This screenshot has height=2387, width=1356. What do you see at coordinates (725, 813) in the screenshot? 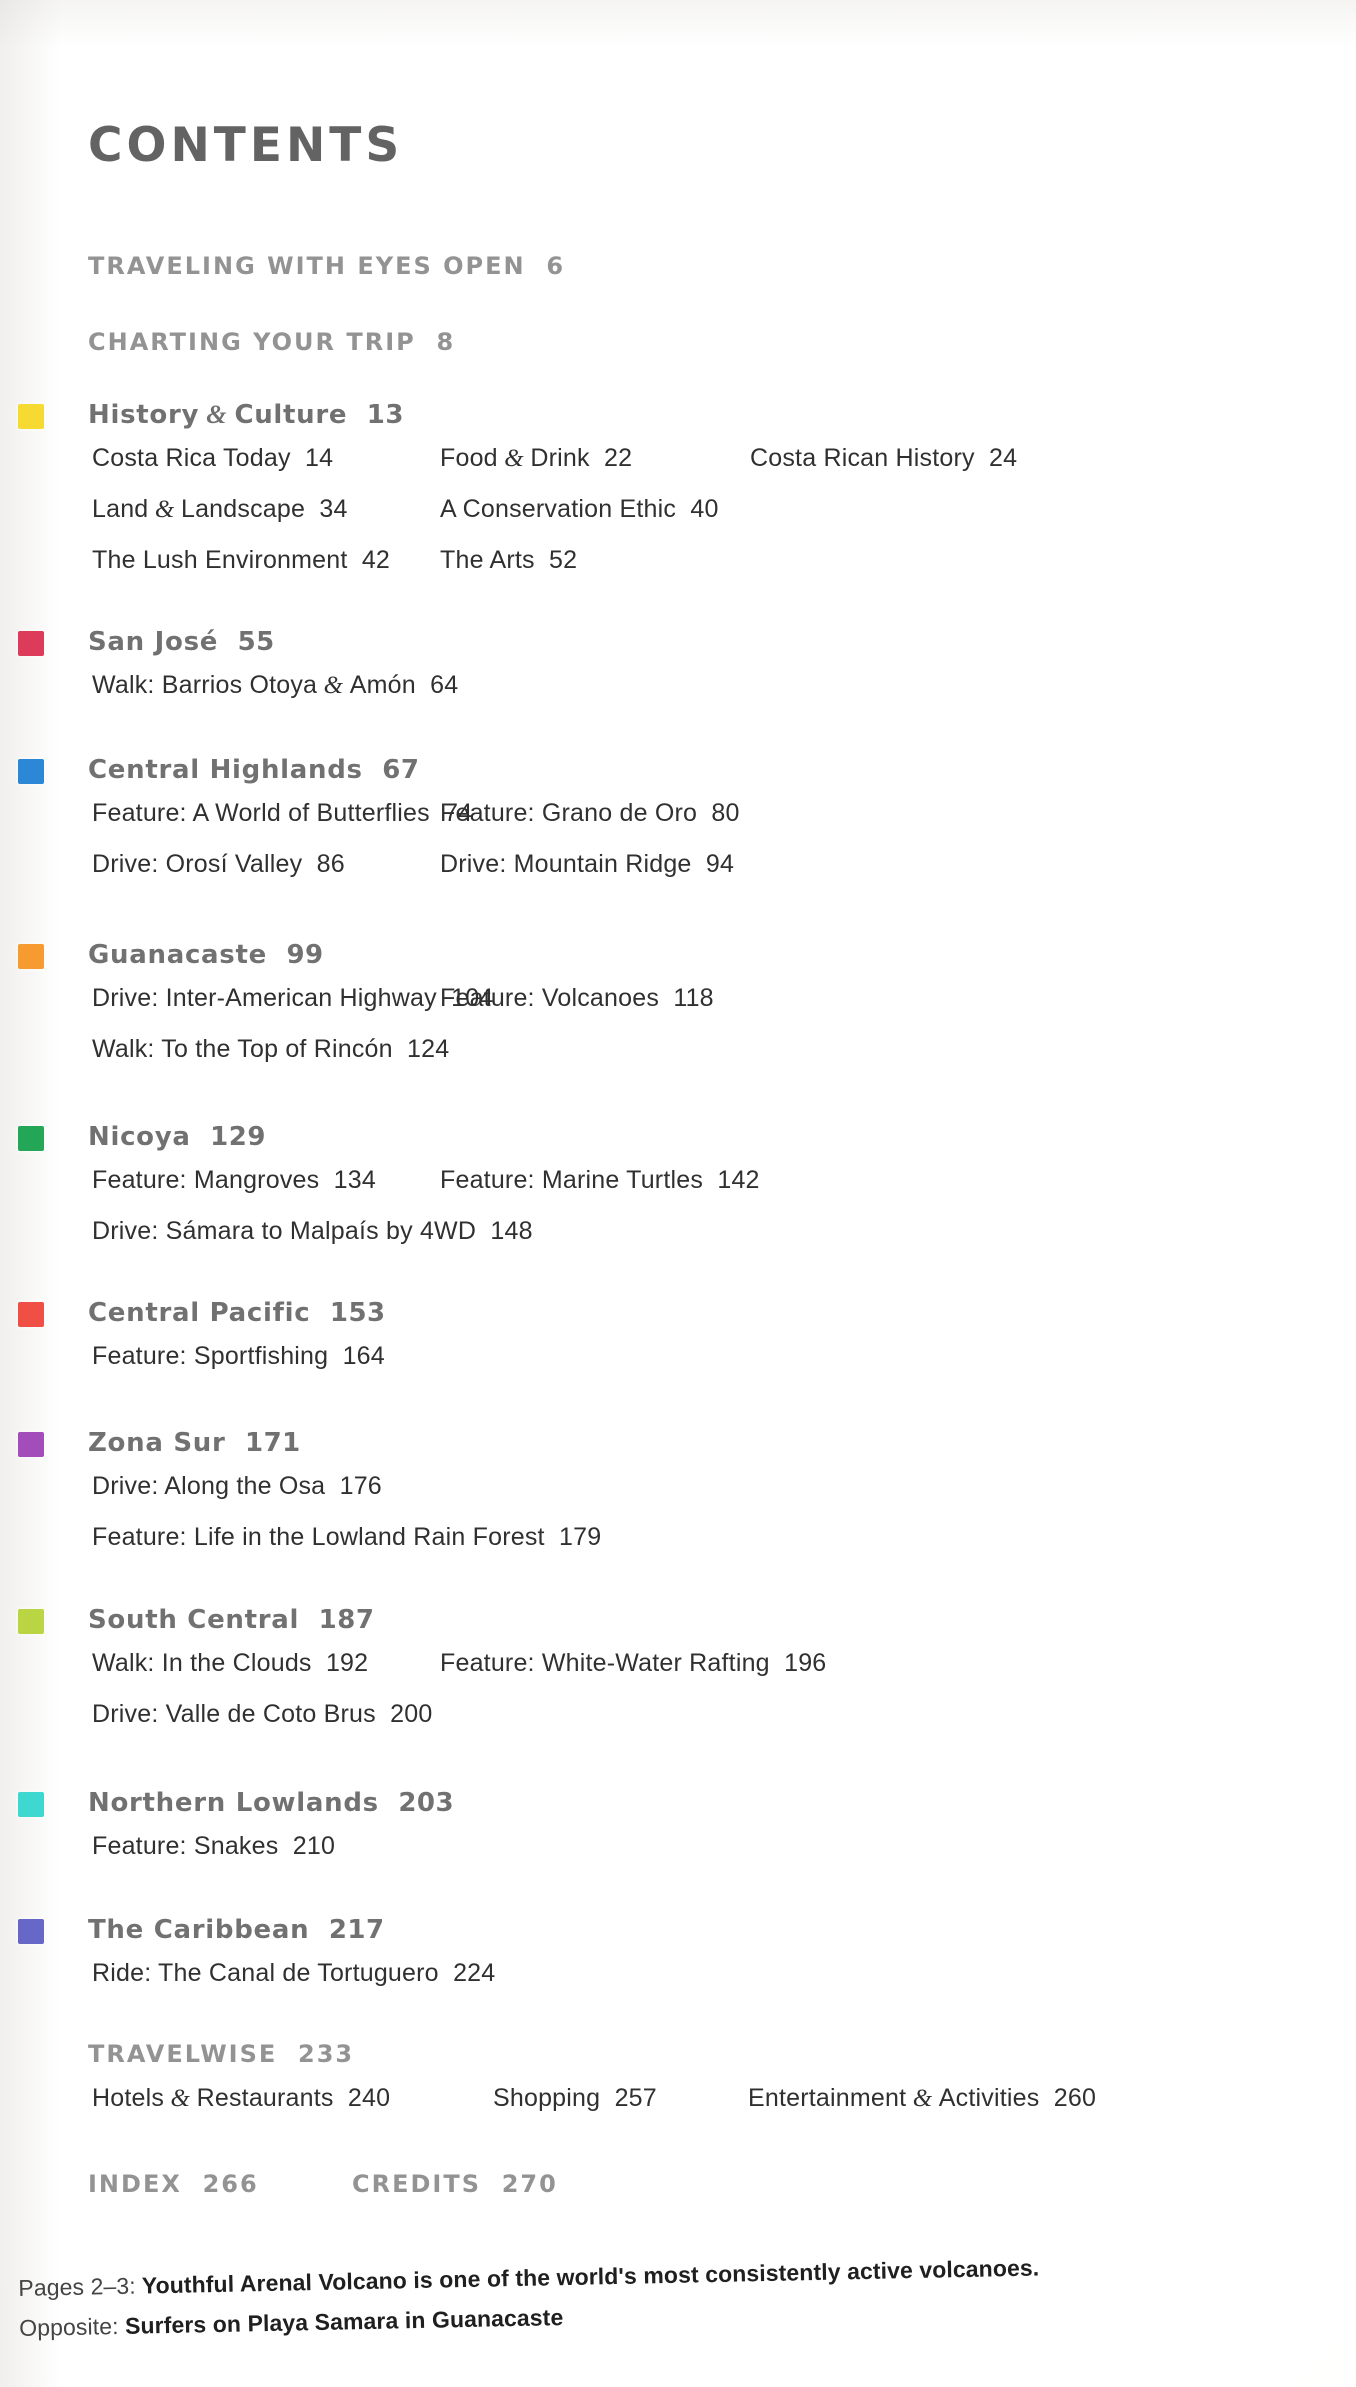
I see `toc-subentry-page: 80` at bounding box center [725, 813].